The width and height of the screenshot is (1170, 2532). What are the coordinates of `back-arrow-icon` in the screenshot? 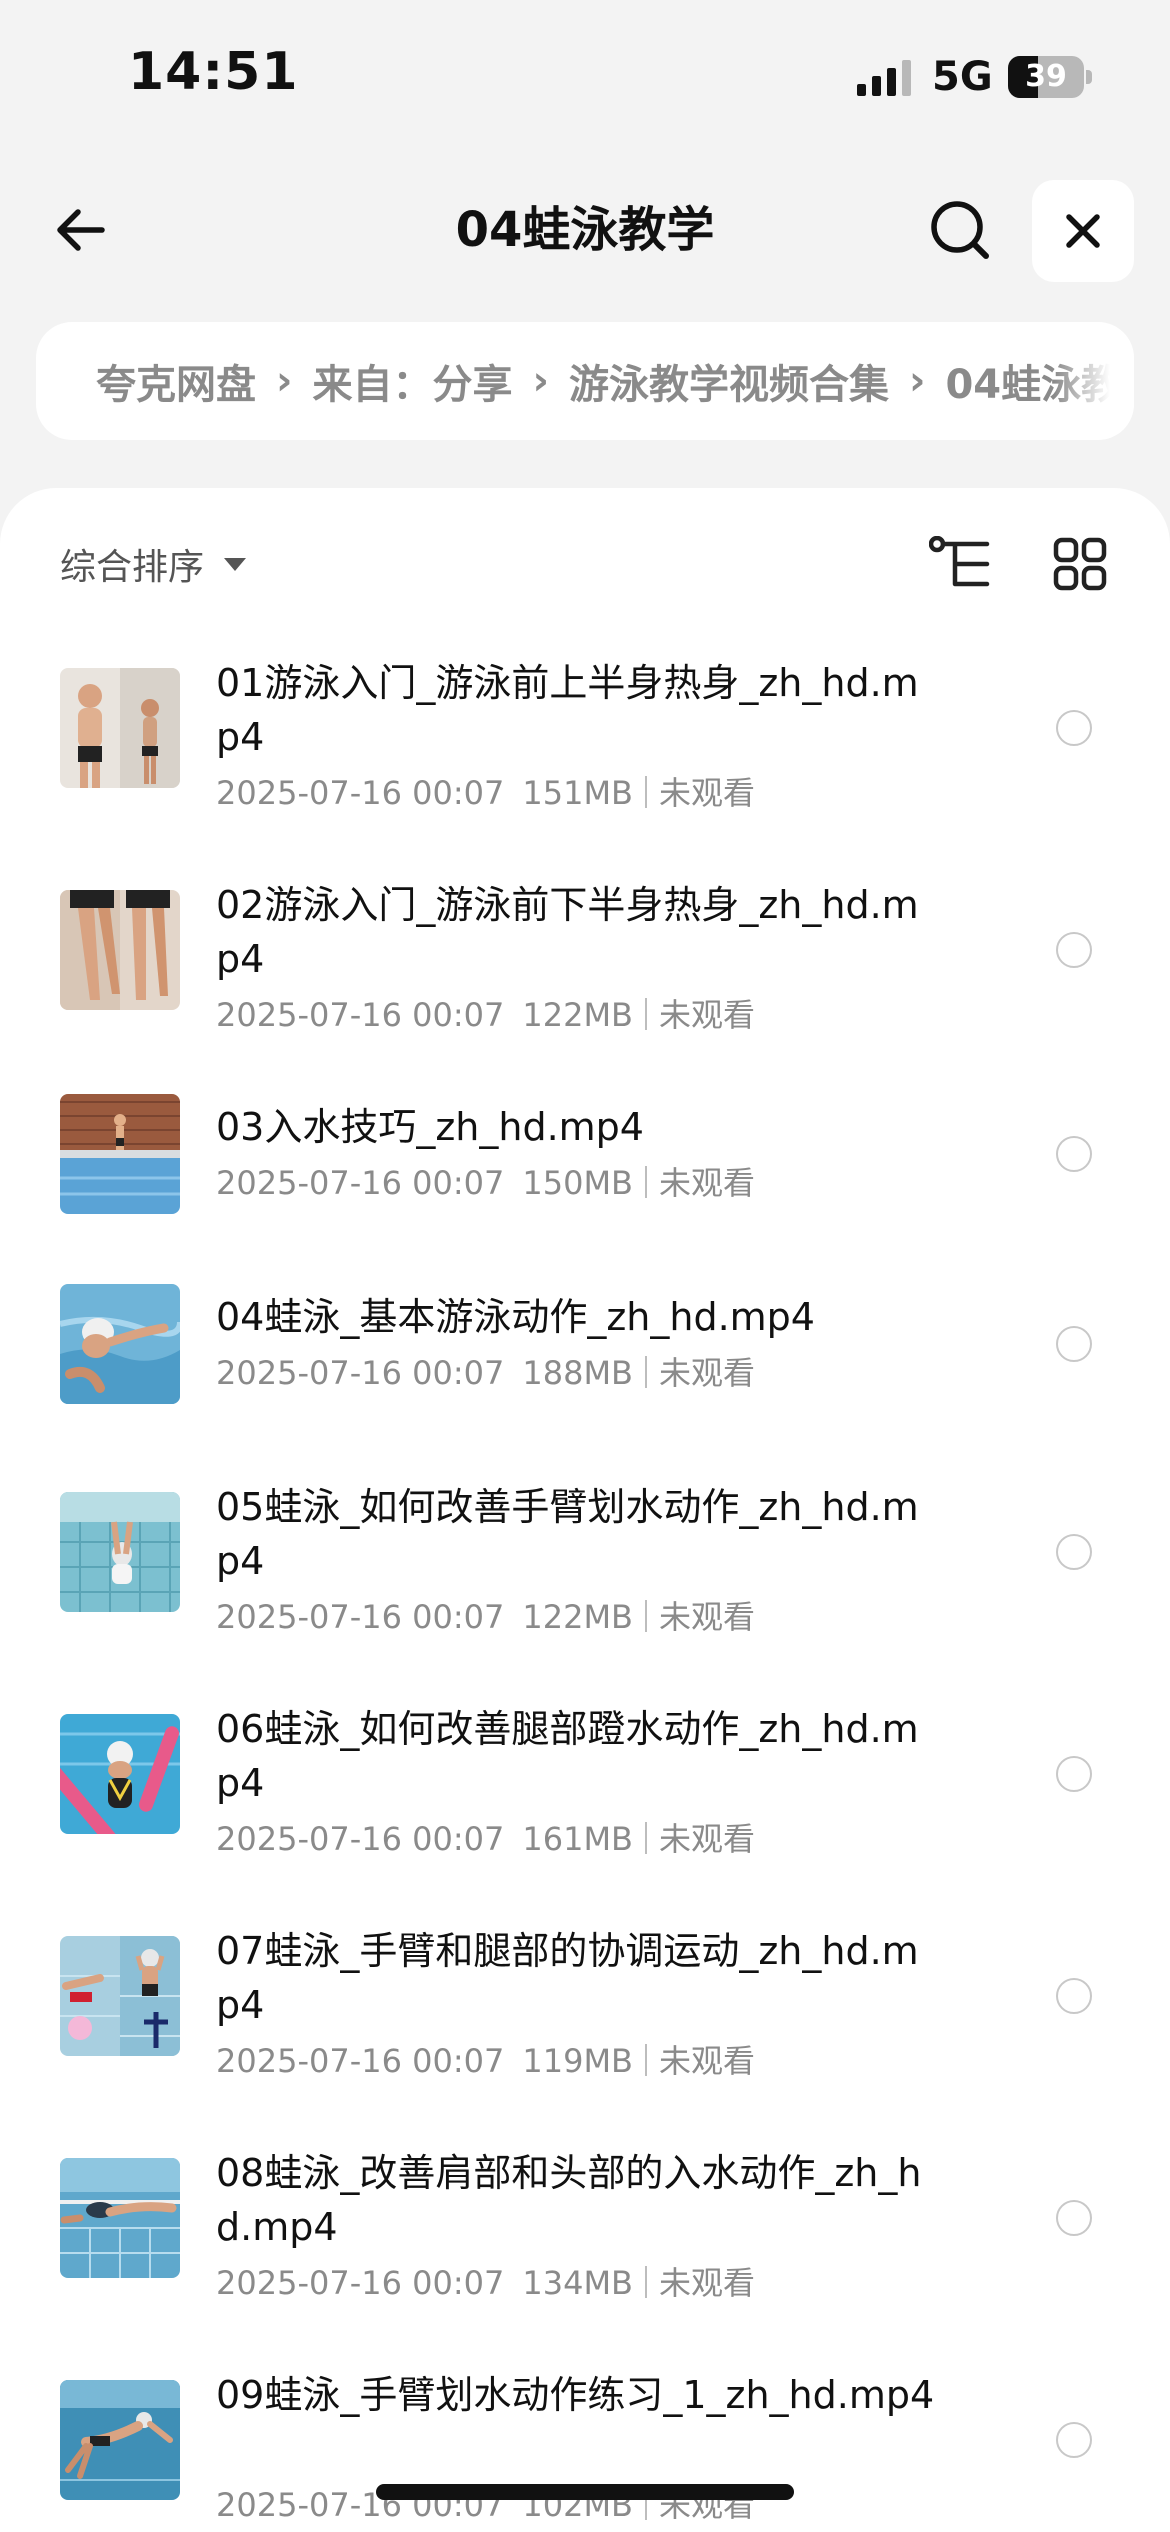 It's located at (81, 230).